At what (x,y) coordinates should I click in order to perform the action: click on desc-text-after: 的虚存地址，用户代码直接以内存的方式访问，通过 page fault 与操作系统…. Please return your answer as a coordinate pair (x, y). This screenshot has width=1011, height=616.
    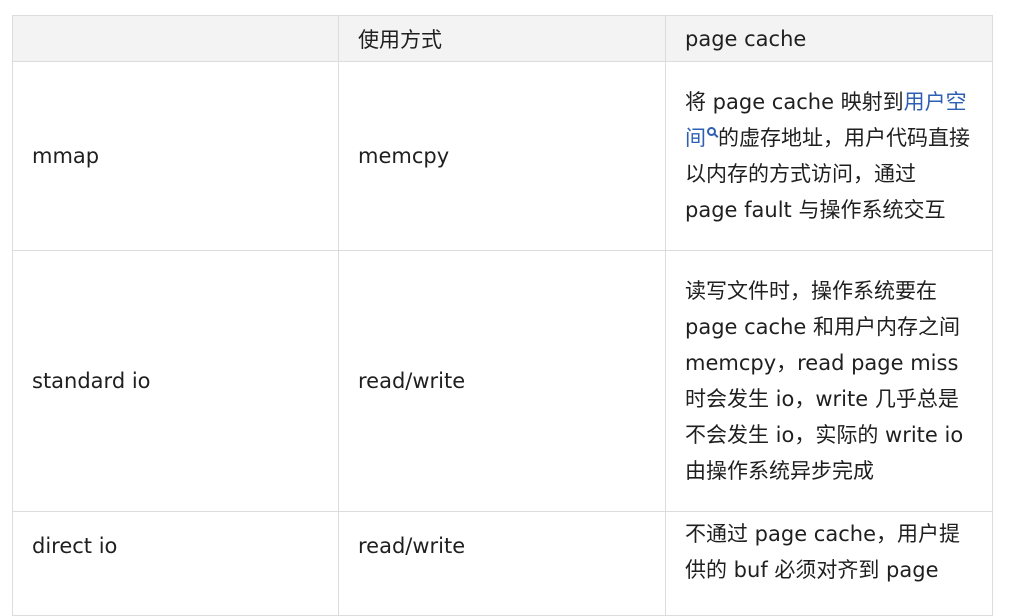
    Looking at the image, I should click on (827, 174).